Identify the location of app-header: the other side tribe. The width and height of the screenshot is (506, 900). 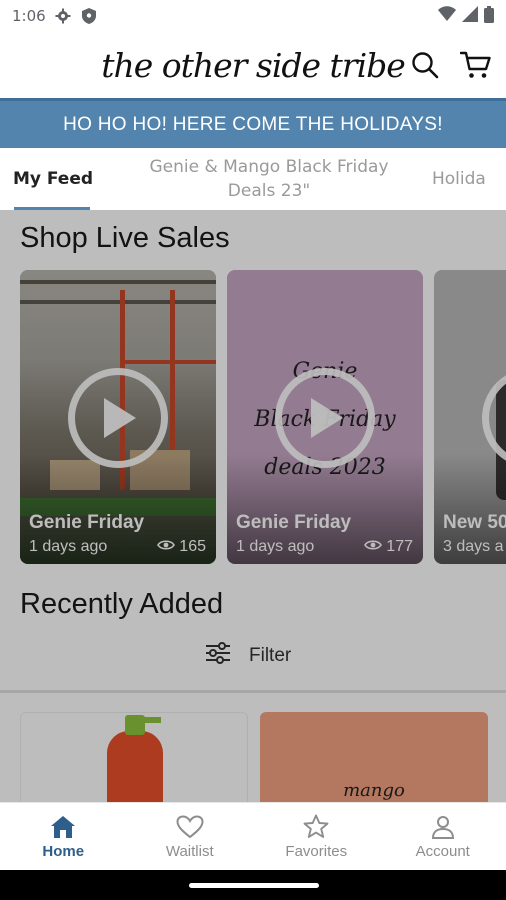
(253, 65).